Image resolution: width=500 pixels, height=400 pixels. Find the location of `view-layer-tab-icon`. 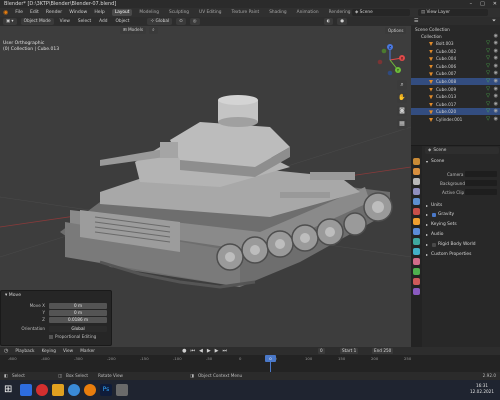

view-layer-tab-icon is located at coordinates (416, 191).